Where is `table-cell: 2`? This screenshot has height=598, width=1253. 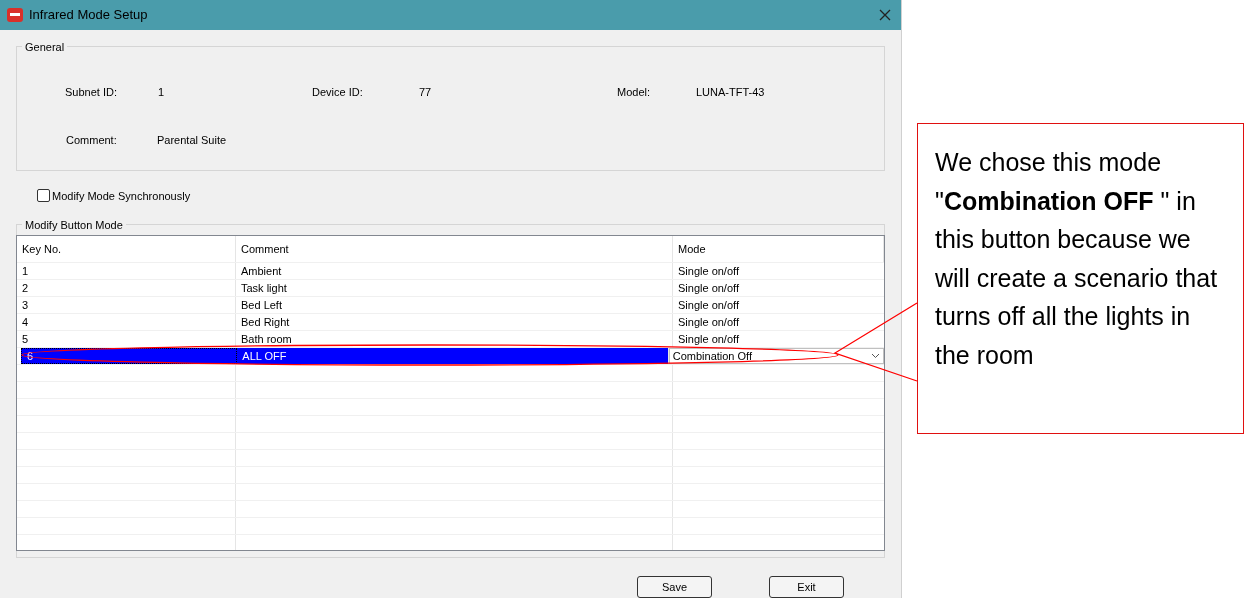 table-cell: 2 is located at coordinates (126, 288).